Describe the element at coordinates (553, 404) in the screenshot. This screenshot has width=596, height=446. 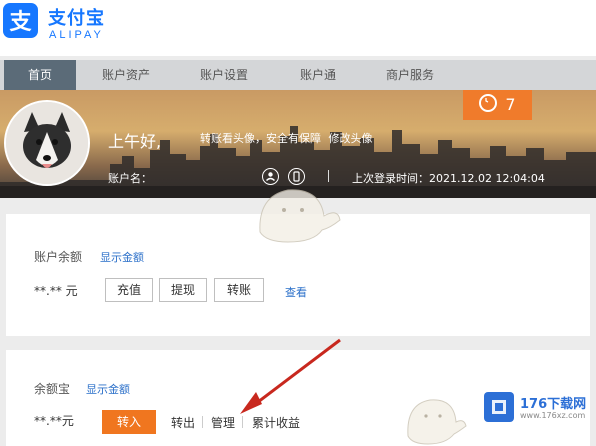
I see `site-name: 176下载网` at that location.